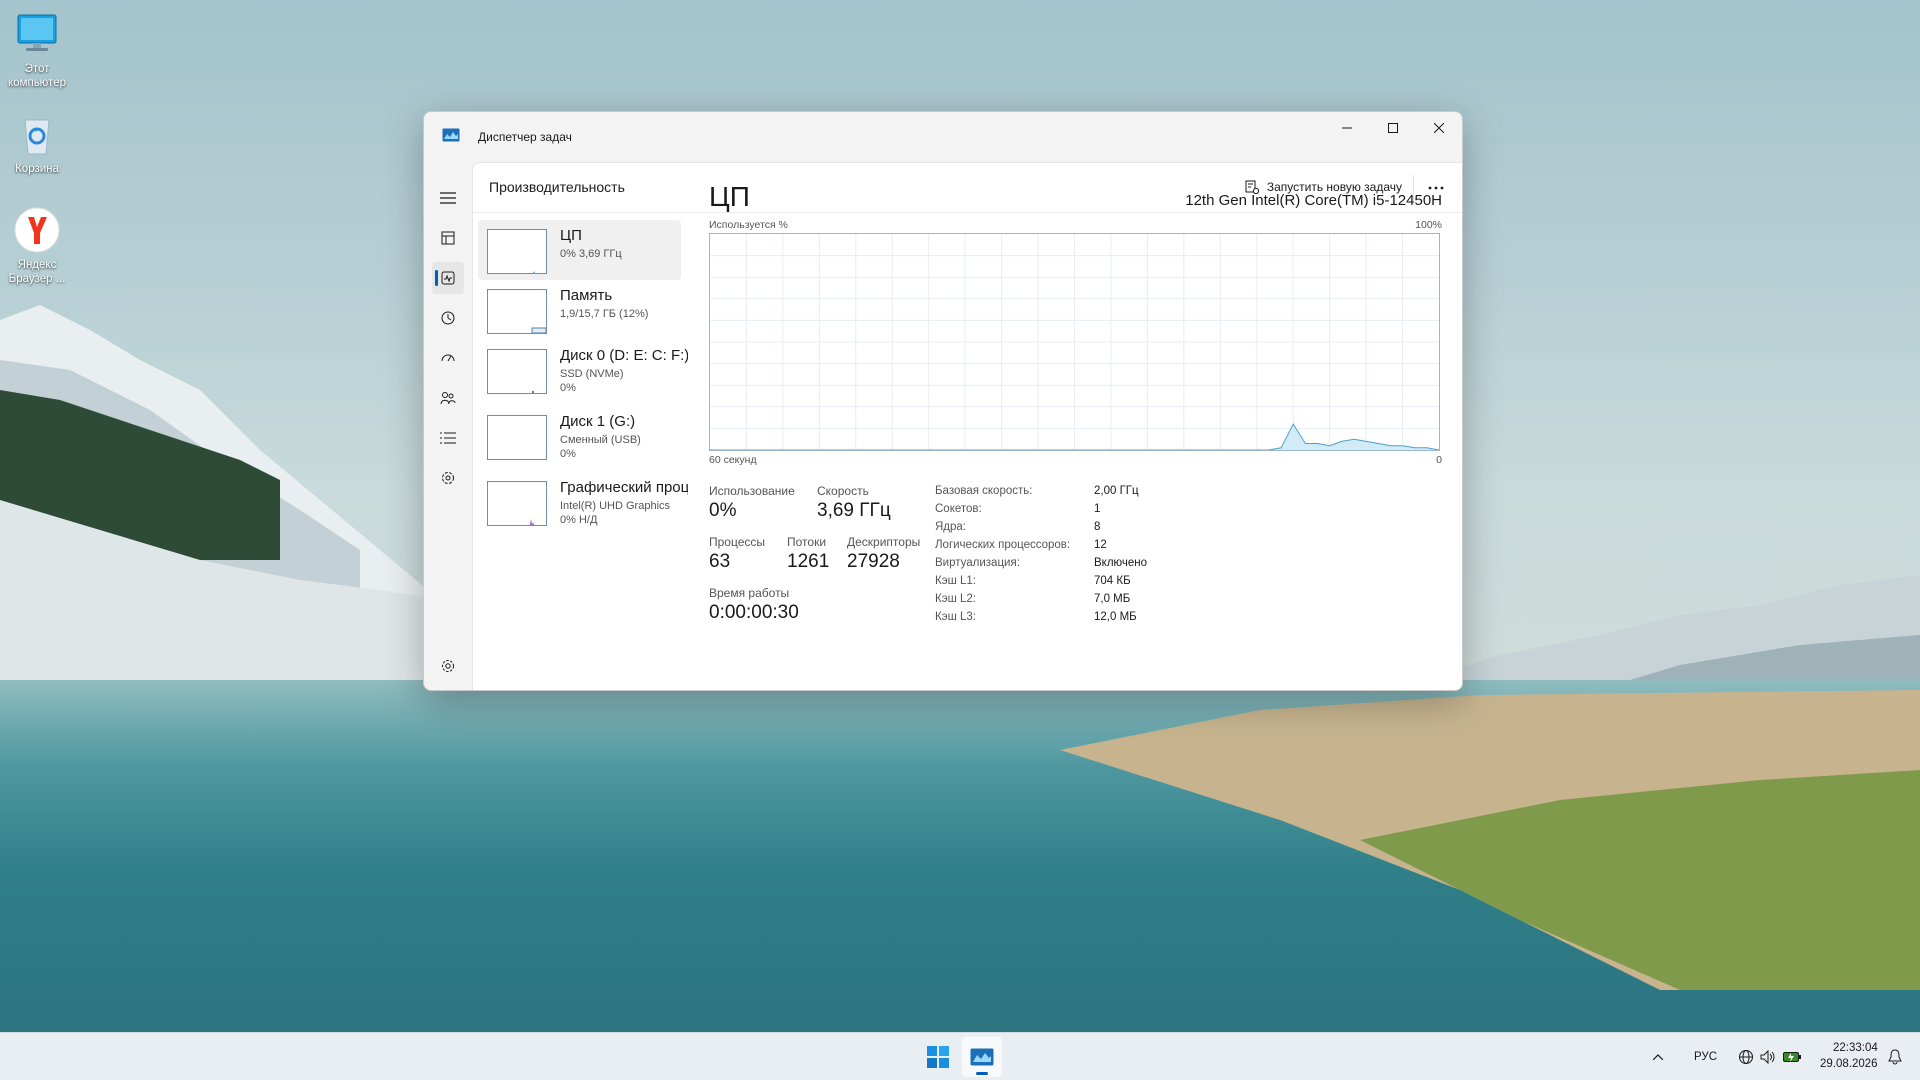  I want to click on device-name: Диск 1 (G:), so click(598, 421).